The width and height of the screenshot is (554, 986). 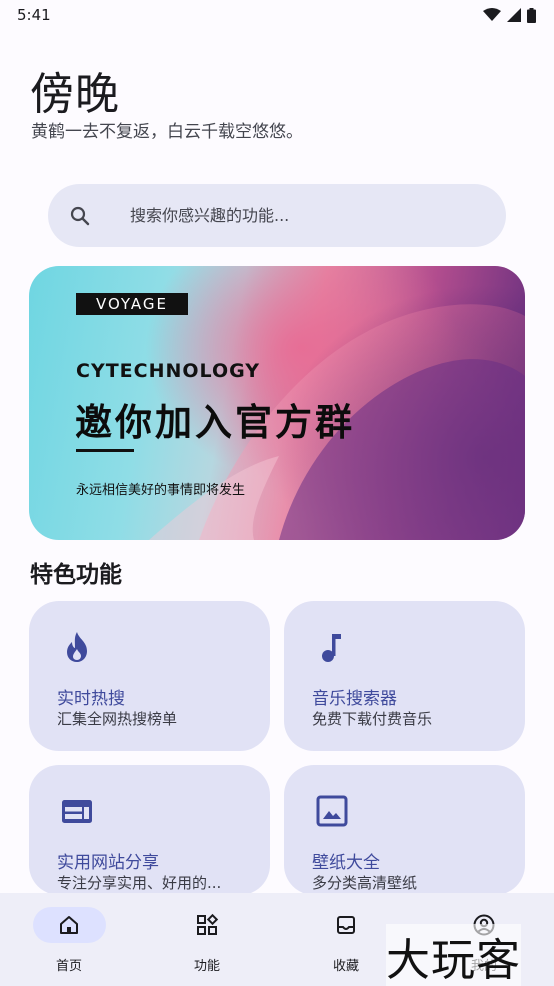 What do you see at coordinates (331, 648) in the screenshot?
I see `music-note-icon` at bounding box center [331, 648].